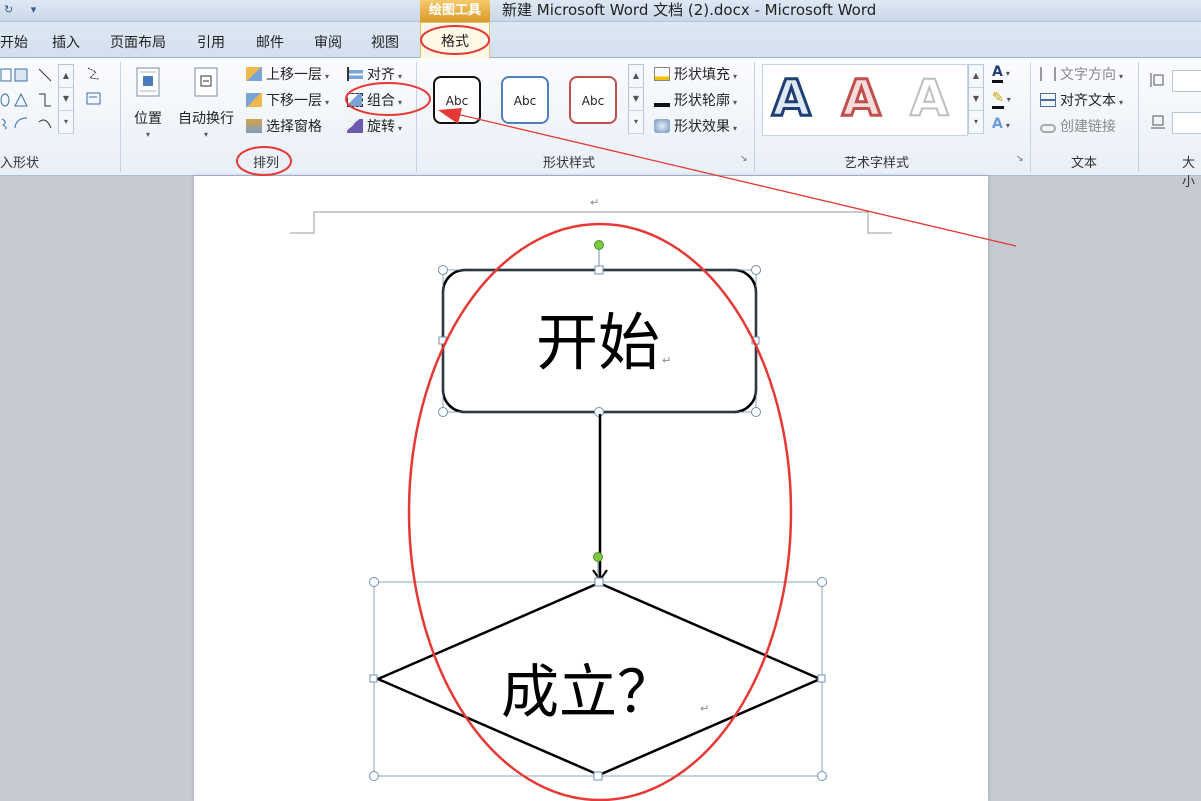 Image resolution: width=1201 pixels, height=801 pixels. What do you see at coordinates (7, 75) in the screenshot?
I see `text-box-icon` at bounding box center [7, 75].